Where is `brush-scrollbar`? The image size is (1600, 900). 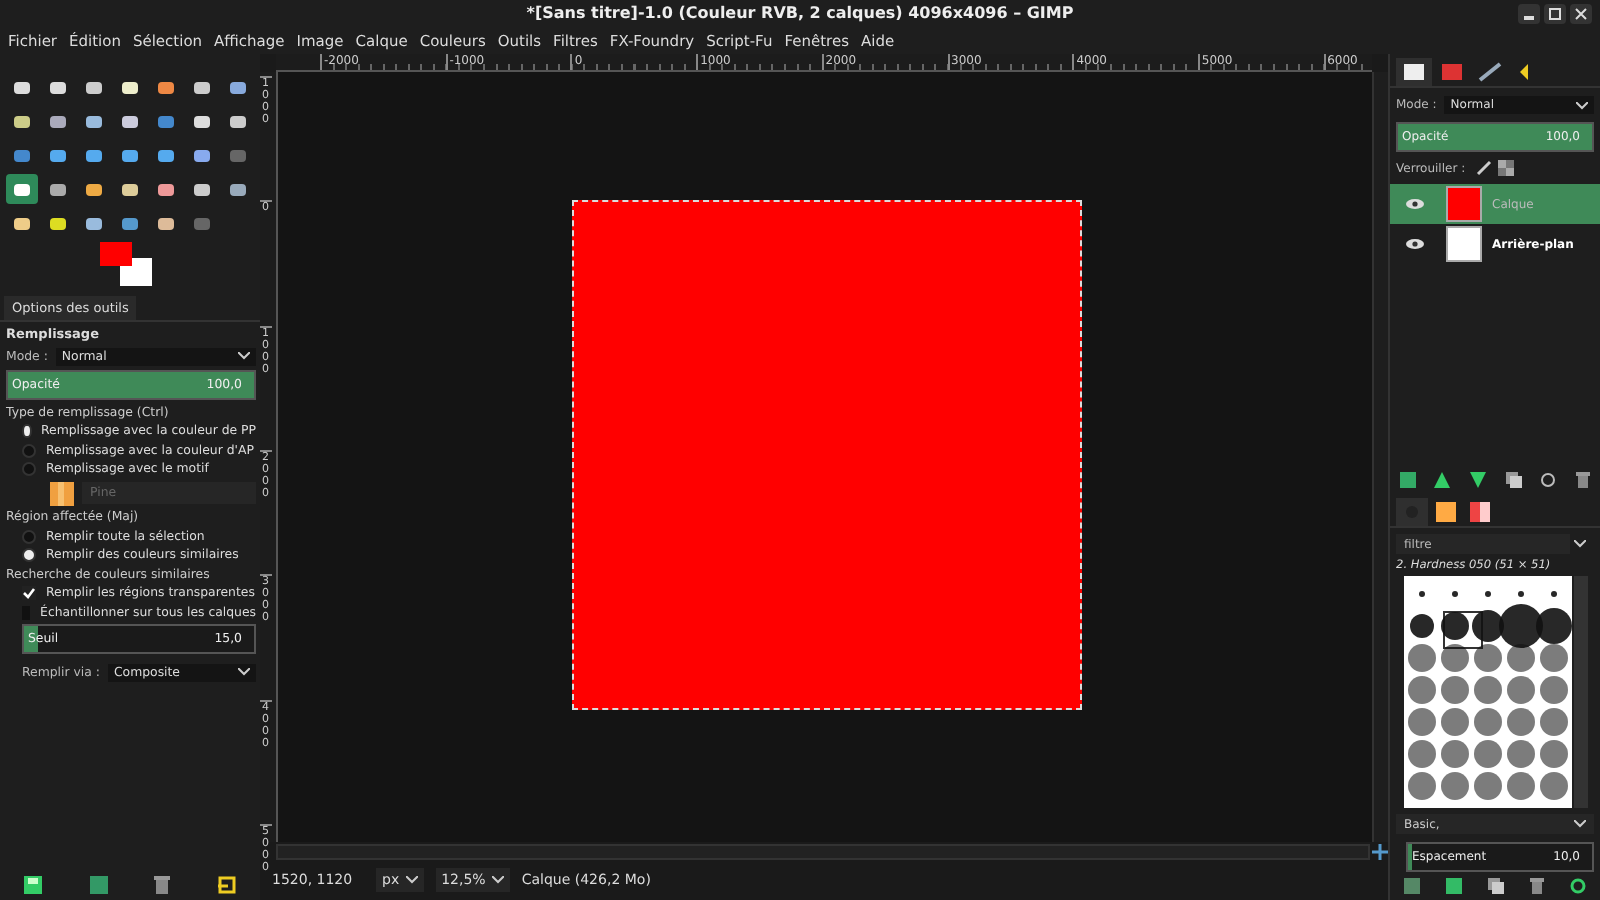
brush-scrollbar is located at coordinates (1581, 692).